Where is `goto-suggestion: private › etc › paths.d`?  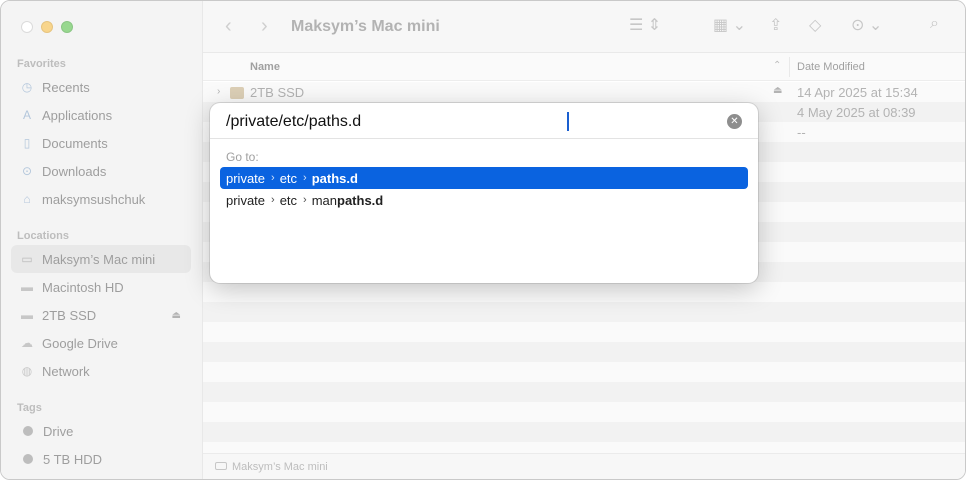
goto-suggestion: private › etc › paths.d is located at coordinates (484, 178).